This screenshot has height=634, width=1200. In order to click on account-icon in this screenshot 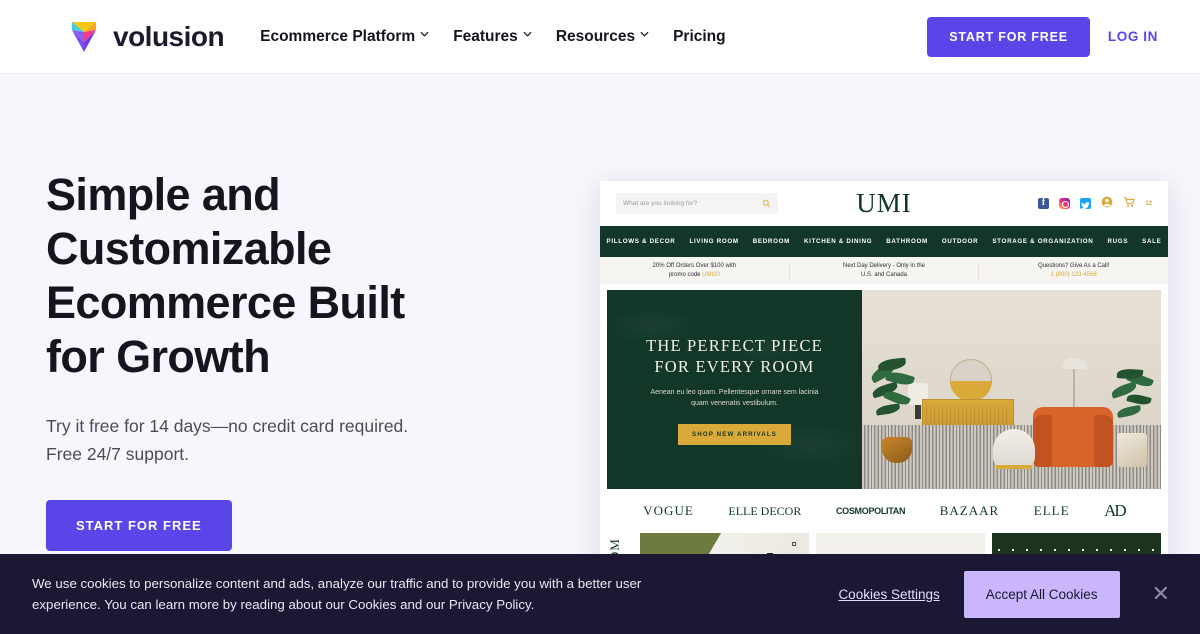, I will do `click(1107, 204)`.